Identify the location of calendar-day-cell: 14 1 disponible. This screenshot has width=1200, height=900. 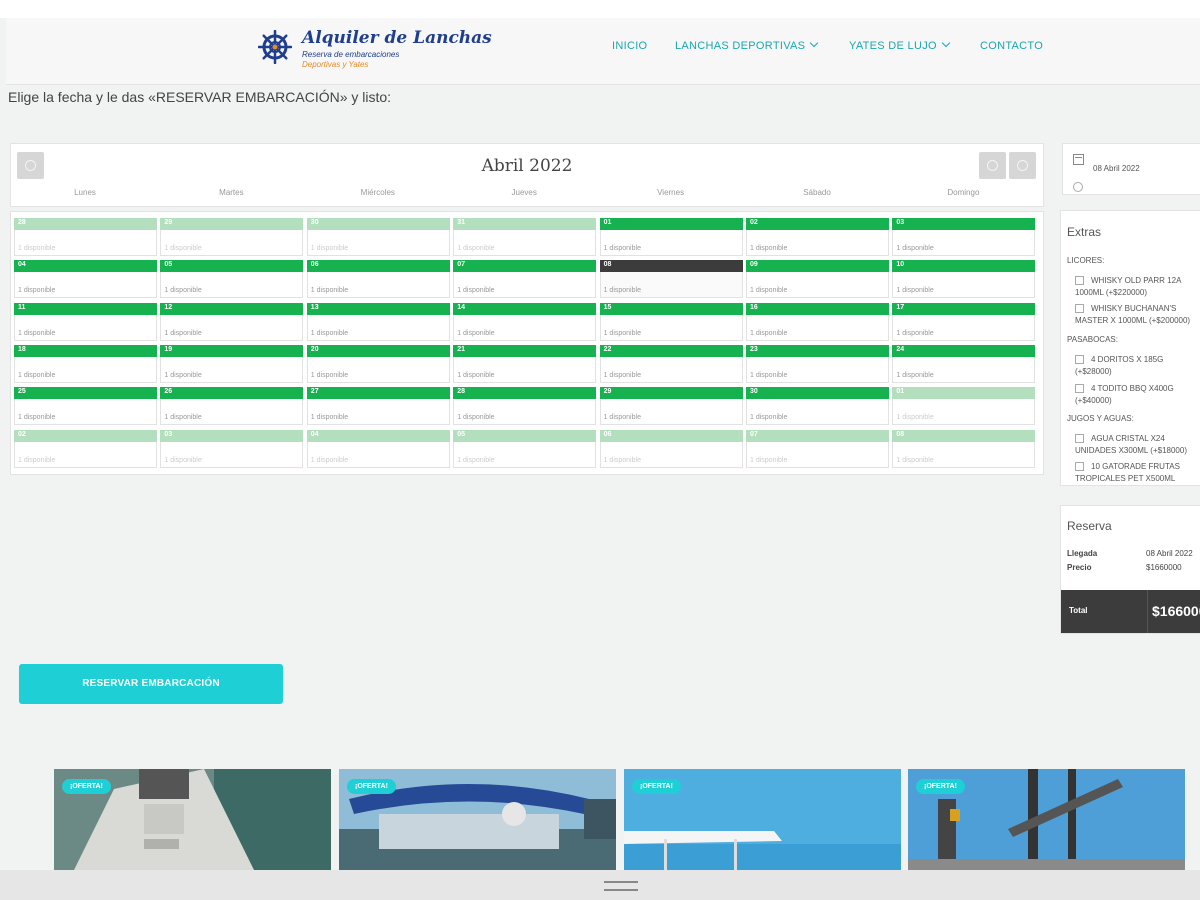
(525, 322).